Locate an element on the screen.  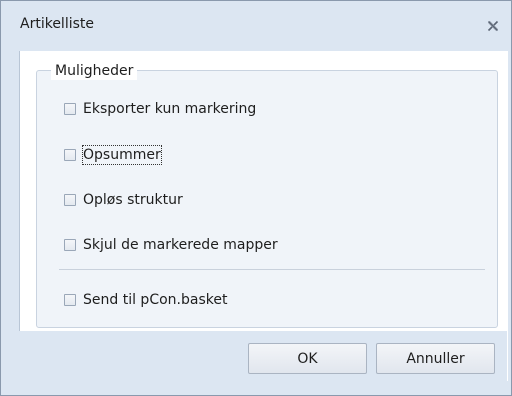
button-bar: OK Annuller is located at coordinates (263, 357).